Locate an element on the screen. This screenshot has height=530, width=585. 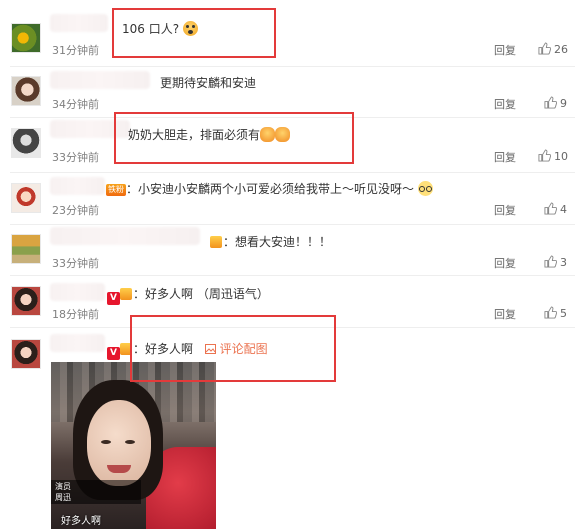
comment-5: ：想看大安迪！！！ 33分钟前 回复 3 is located at coordinates (292, 250).